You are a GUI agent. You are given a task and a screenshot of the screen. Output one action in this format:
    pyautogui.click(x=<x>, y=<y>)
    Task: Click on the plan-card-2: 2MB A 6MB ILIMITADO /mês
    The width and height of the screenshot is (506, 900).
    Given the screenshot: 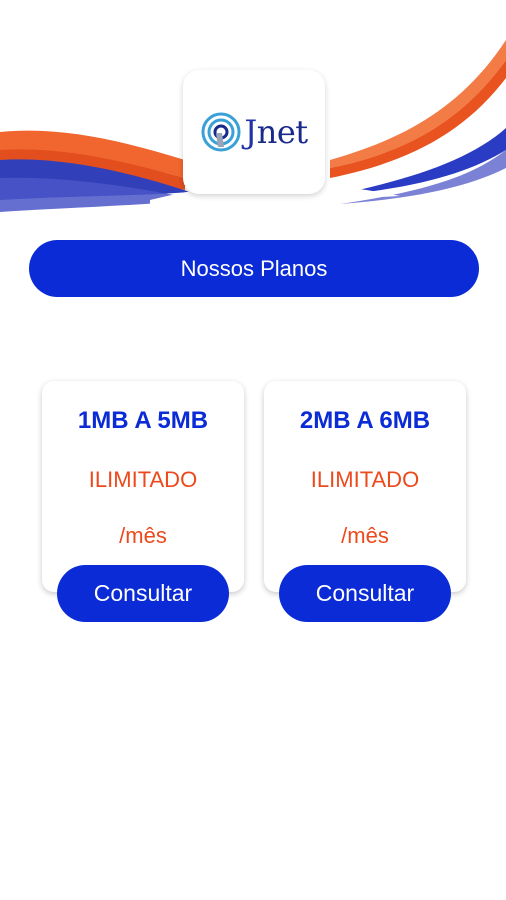 What is the action you would take?
    pyautogui.click(x=365, y=486)
    